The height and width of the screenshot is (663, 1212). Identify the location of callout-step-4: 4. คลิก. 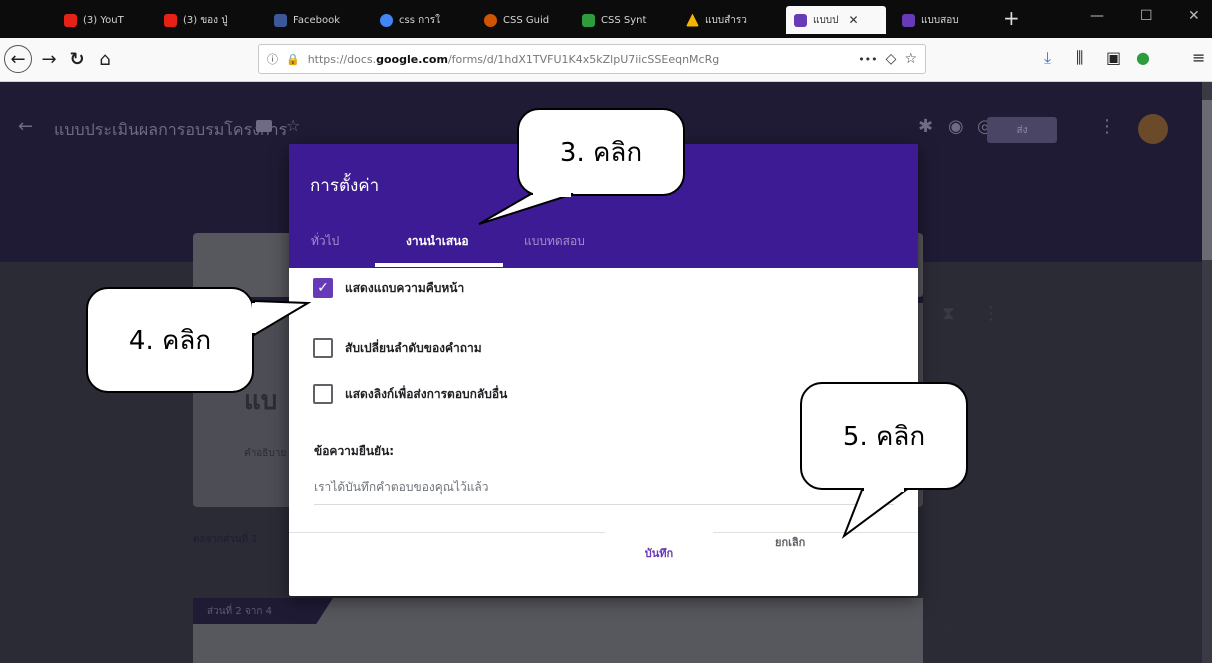
(199, 340).